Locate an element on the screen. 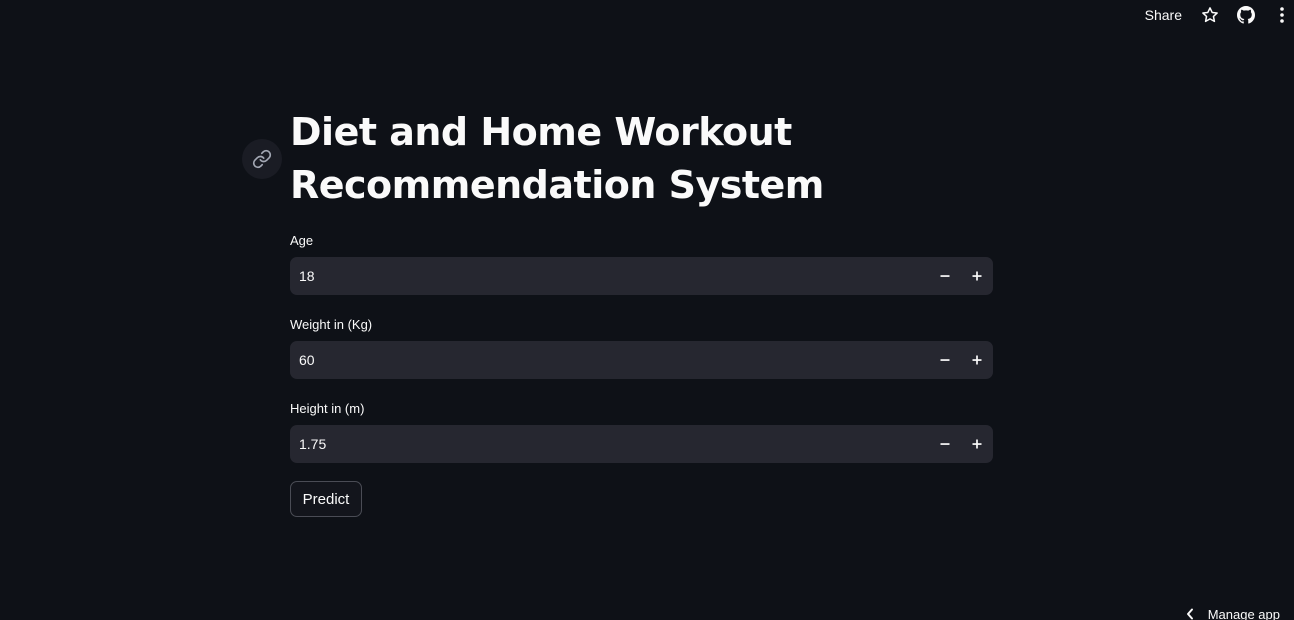  header-anchor-link is located at coordinates (262, 159).